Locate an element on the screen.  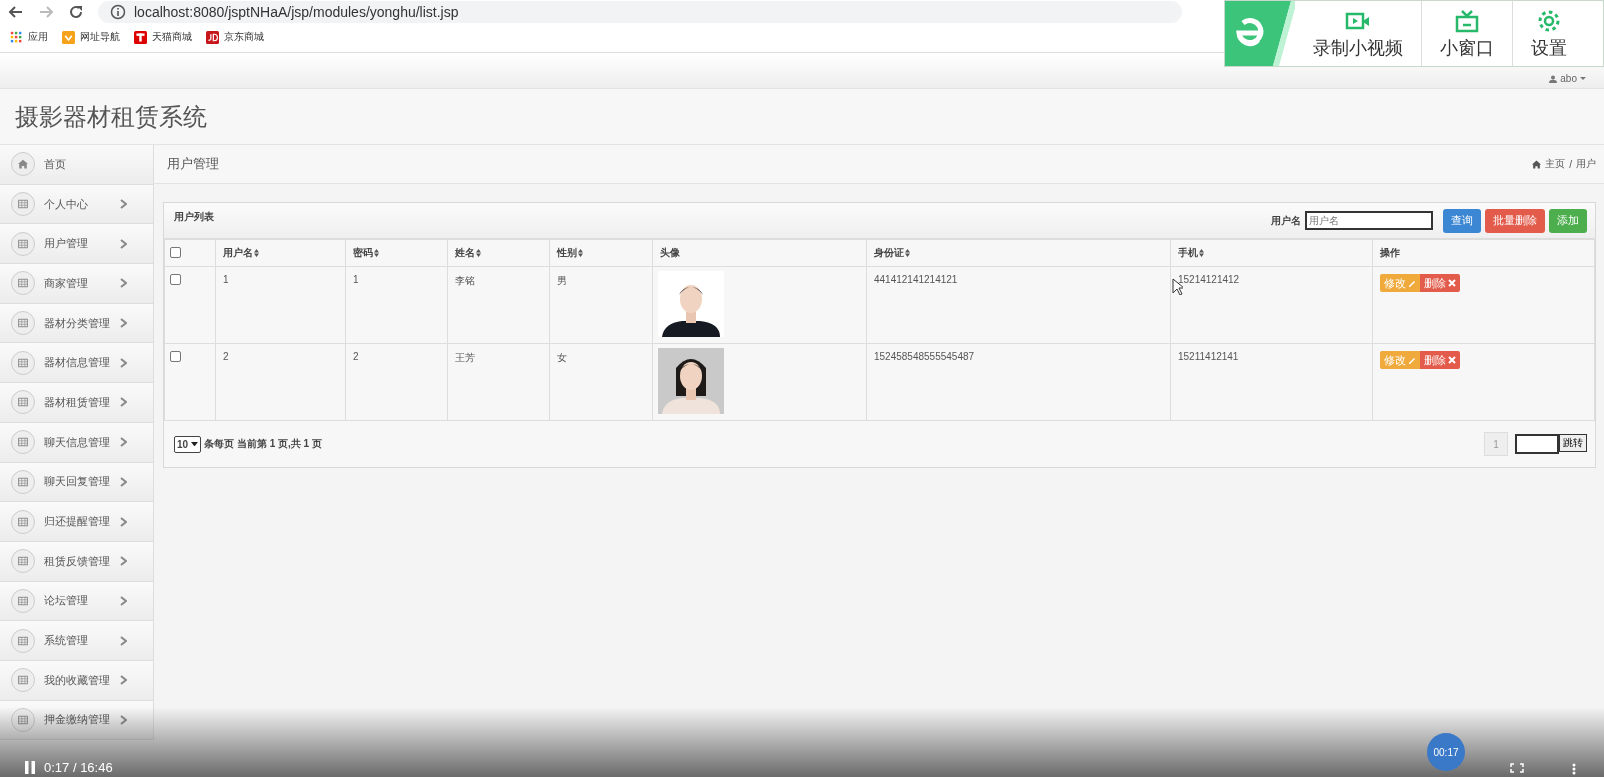
tv-icon is located at coordinates (1467, 20).